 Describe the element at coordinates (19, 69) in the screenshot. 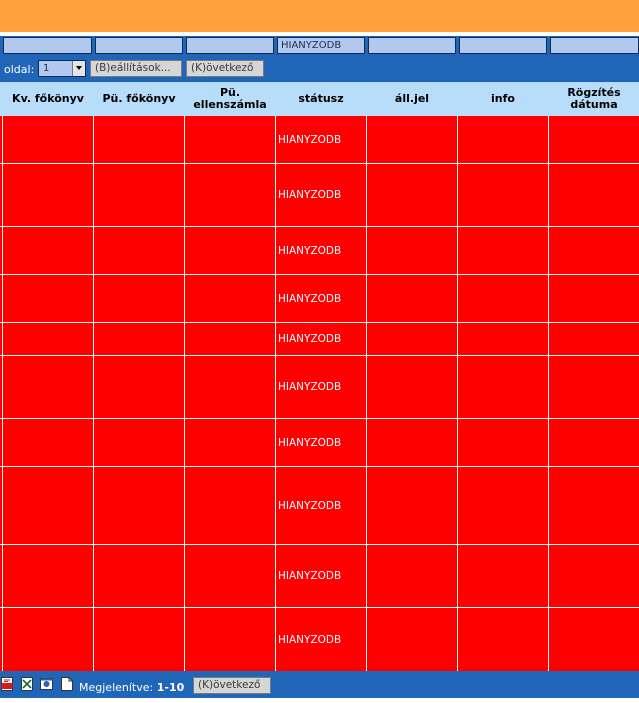

I see `page-label: oldal:` at that location.